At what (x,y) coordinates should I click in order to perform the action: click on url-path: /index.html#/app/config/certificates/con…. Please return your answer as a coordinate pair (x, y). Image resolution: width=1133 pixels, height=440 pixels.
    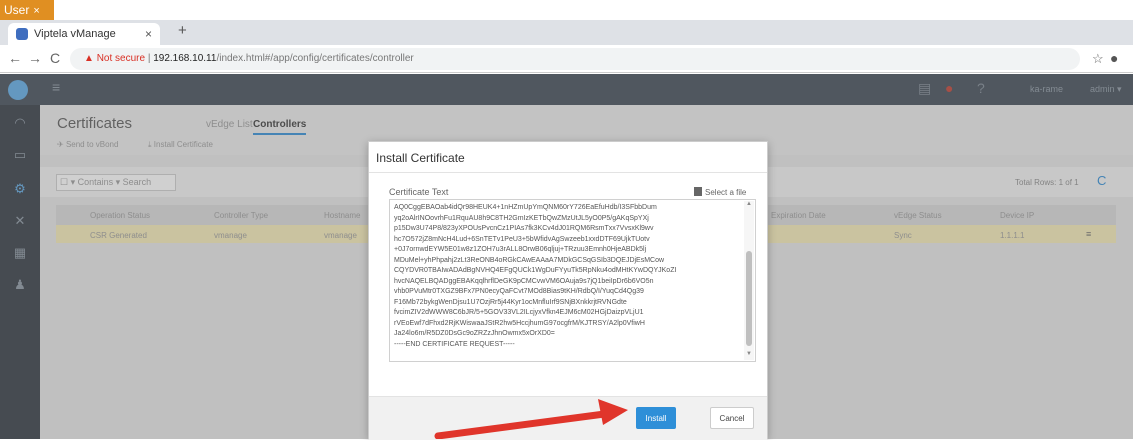
    Looking at the image, I should click on (315, 58).